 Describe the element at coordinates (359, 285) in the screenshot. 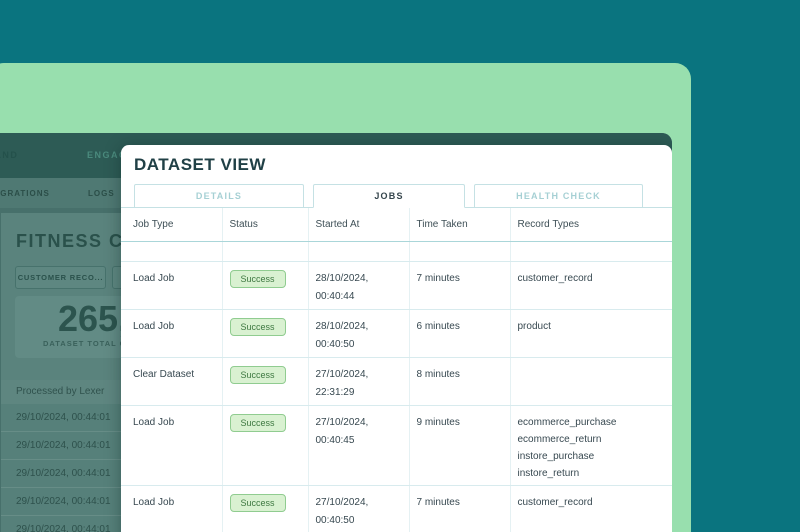

I see `started-at-cell: 28/10/2024, 00:40:44` at that location.